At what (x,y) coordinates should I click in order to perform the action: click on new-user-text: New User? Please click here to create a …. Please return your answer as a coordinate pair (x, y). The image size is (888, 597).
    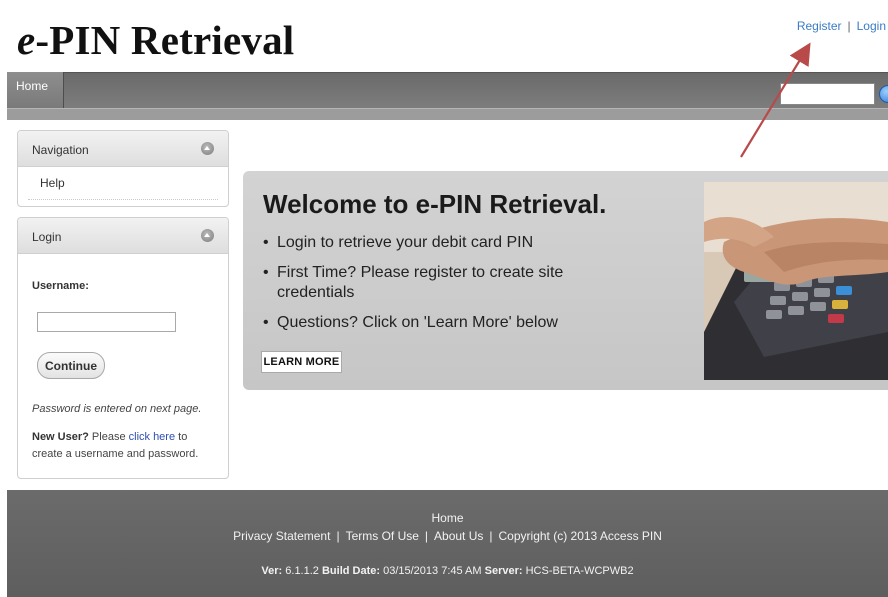
    Looking at the image, I should click on (123, 446).